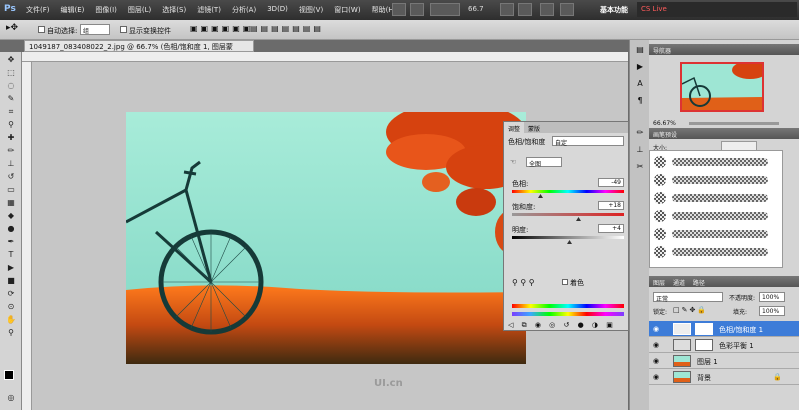 The image size is (799, 410). What do you see at coordinates (11, 111) in the screenshot?
I see `crop-tool-icon: ⌗` at bounding box center [11, 111].